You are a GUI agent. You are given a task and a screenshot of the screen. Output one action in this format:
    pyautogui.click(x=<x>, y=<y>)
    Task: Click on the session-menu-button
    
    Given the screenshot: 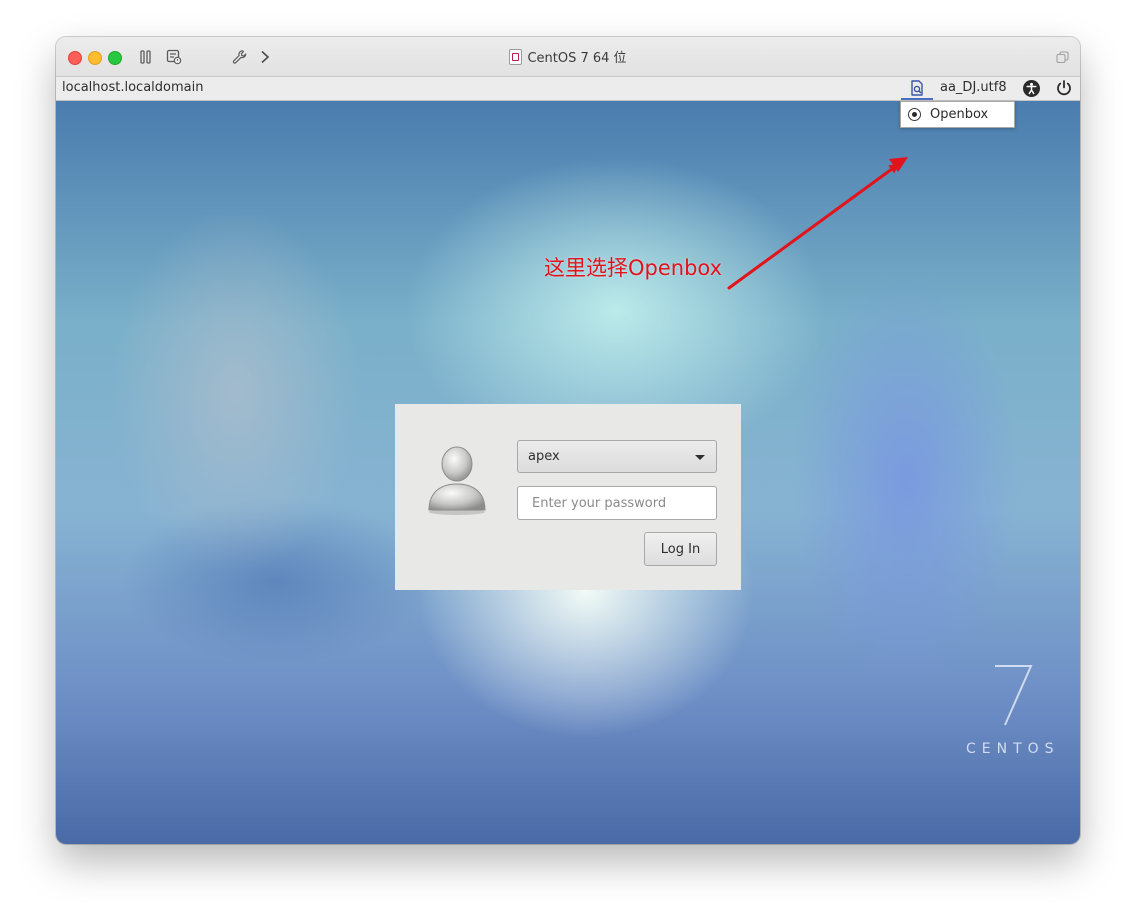 What is the action you would take?
    pyautogui.click(x=917, y=88)
    